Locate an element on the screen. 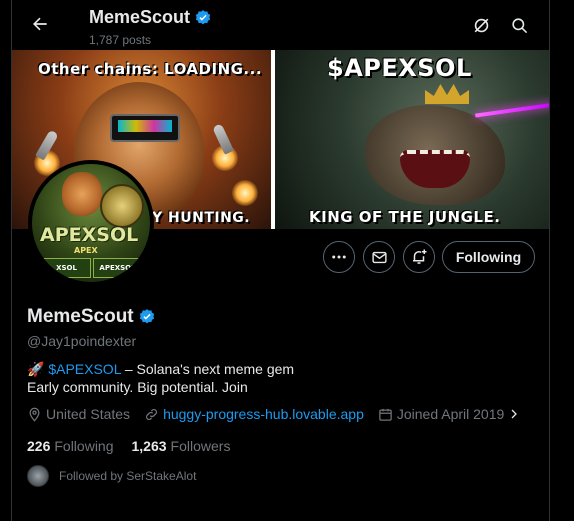 The width and height of the screenshot is (574, 521). profile-name-row: MemeScout is located at coordinates (91, 317).